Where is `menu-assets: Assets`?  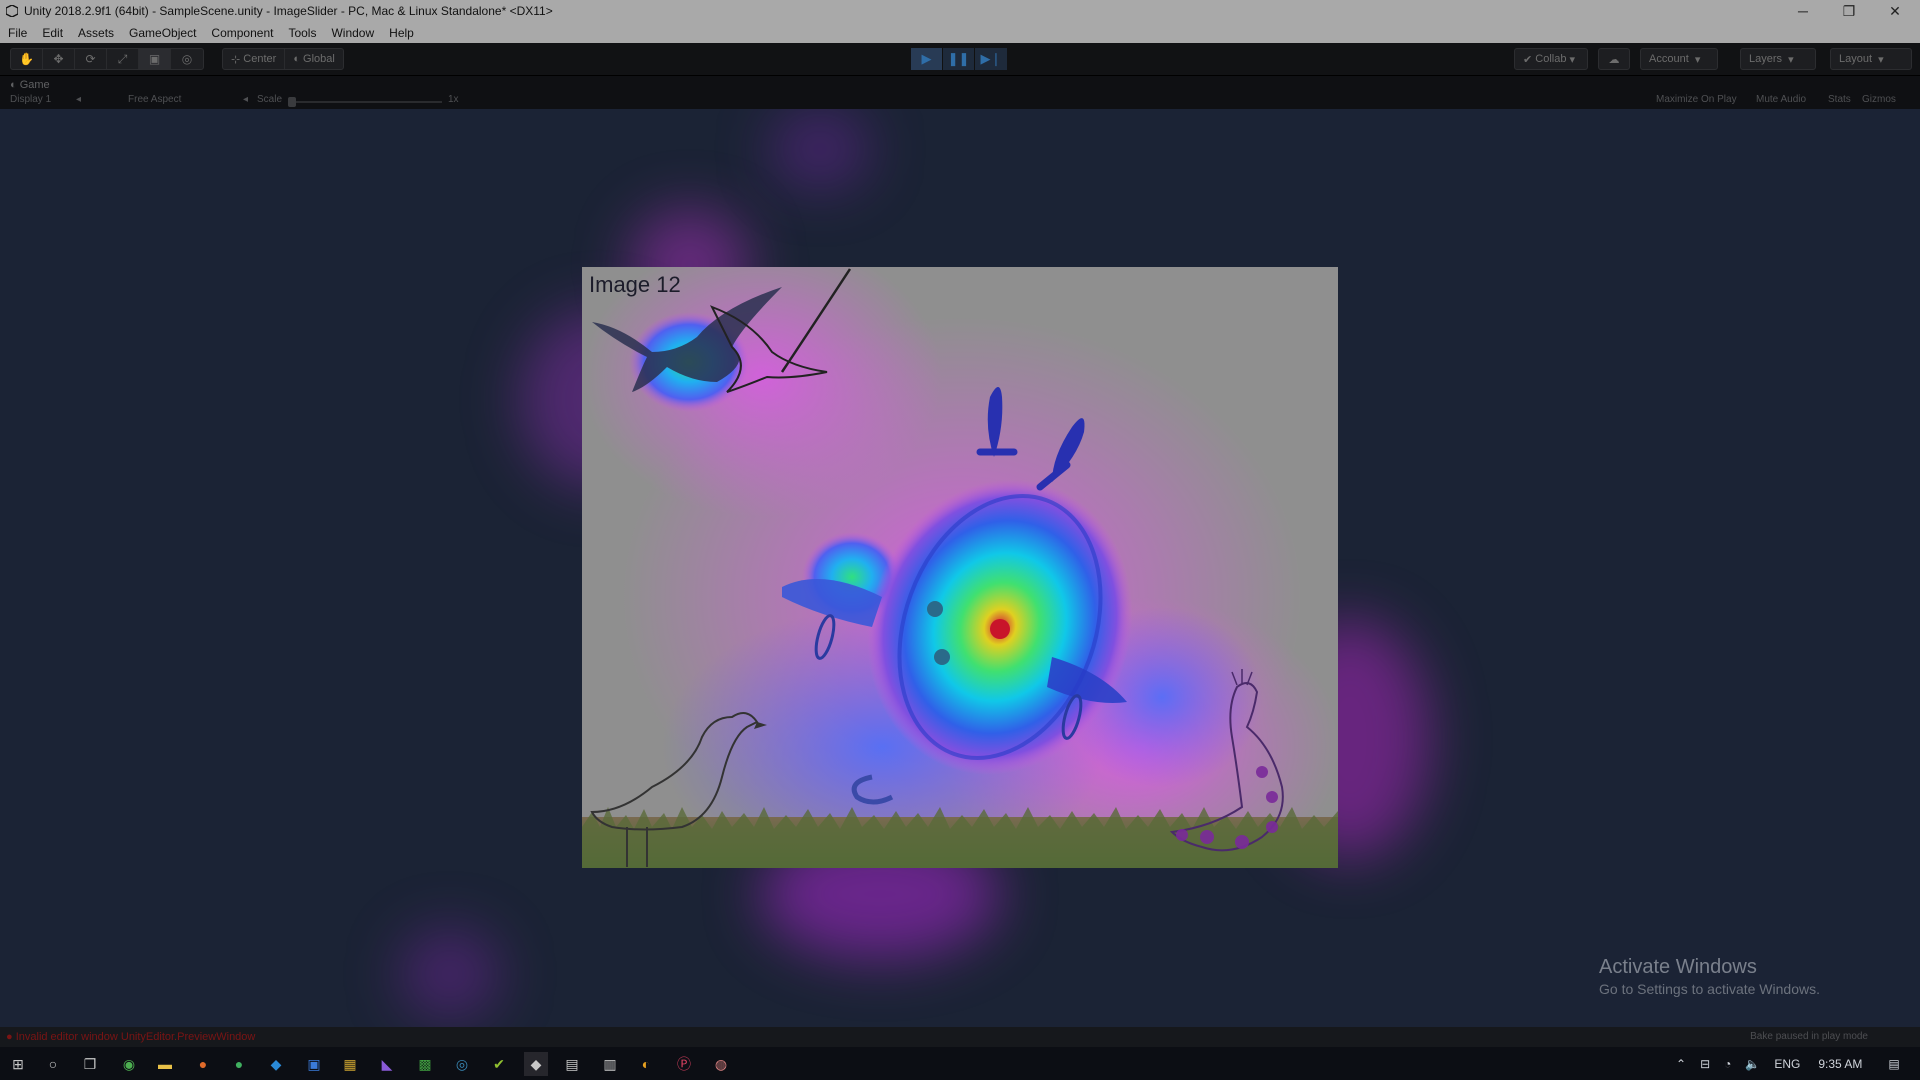 menu-assets: Assets is located at coordinates (95, 33).